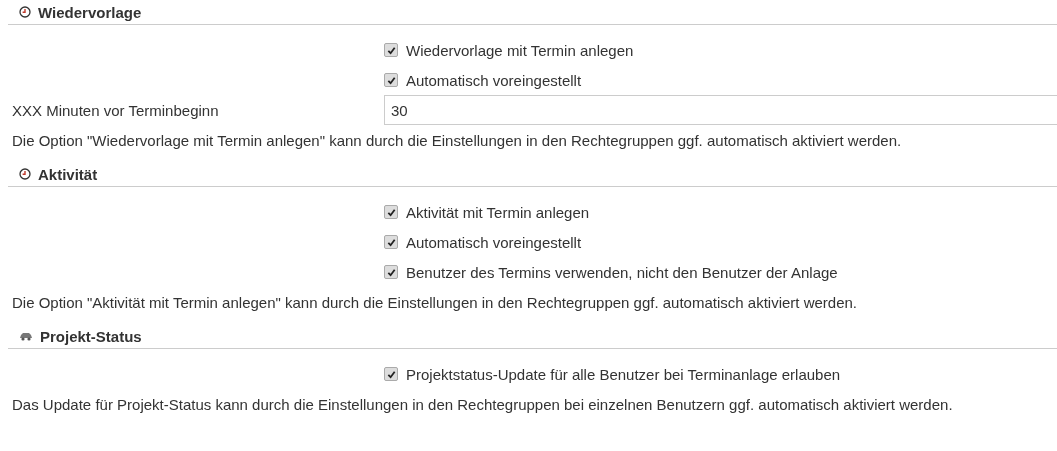 The height and width of the screenshot is (451, 1057). I want to click on hint-text: Das Update für Projekt-Status kann durch die Einstellungen in den Rechtegruppen bei einzelnen Benutzern ggf. automatisch aktiviert werden., so click(482, 404).